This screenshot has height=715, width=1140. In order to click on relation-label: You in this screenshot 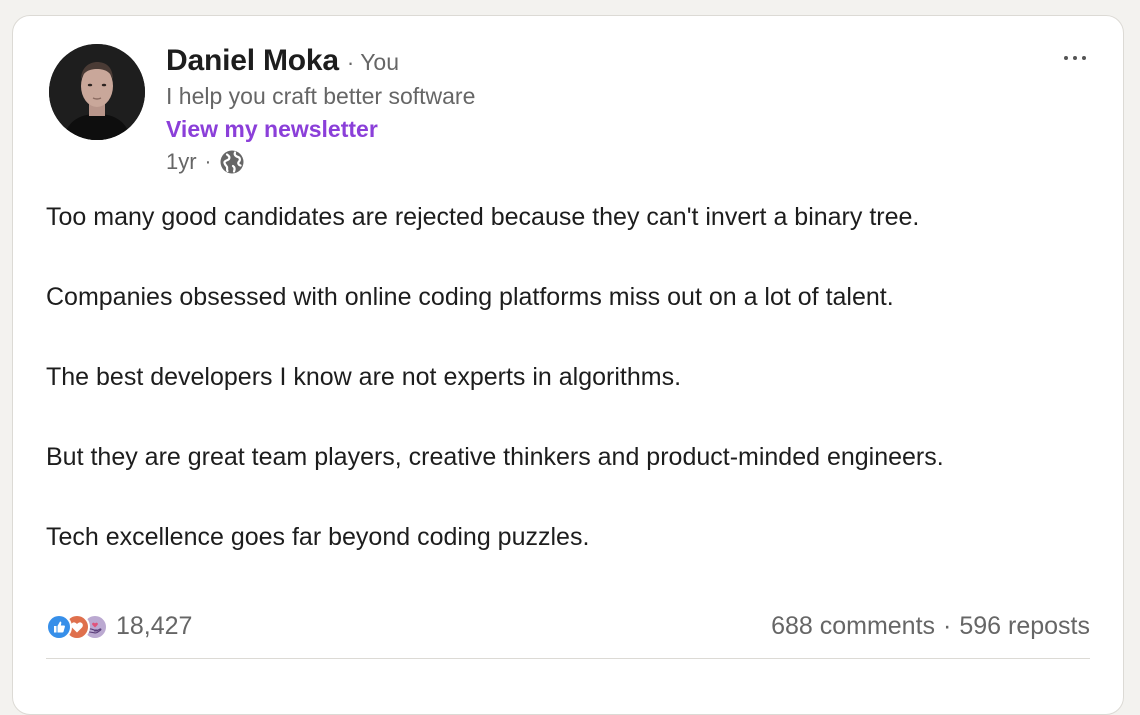, I will do `click(379, 62)`.